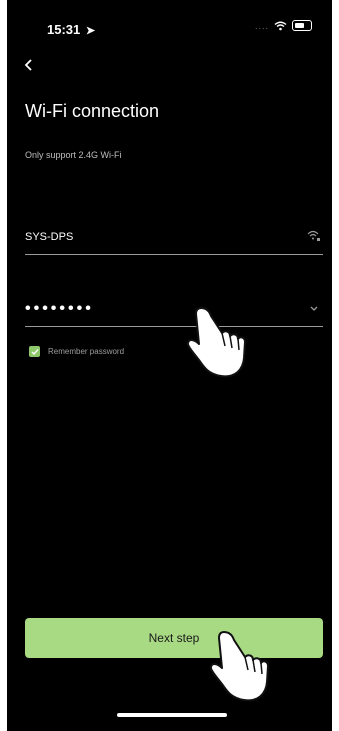 Image resolution: width=339 pixels, height=731 pixels. I want to click on next-step-label: Next step, so click(174, 638).